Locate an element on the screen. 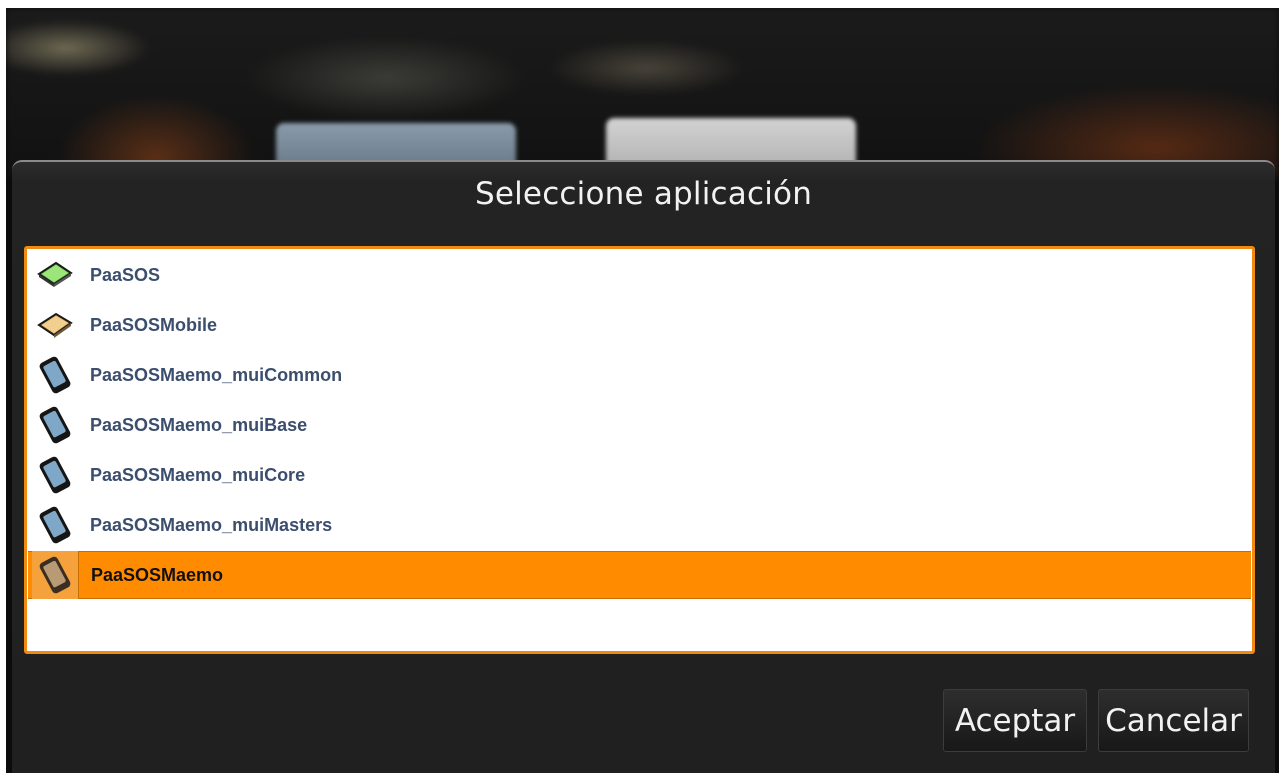 The image size is (1285, 779). list-item-paasos: PaaSOS is located at coordinates (639, 275).